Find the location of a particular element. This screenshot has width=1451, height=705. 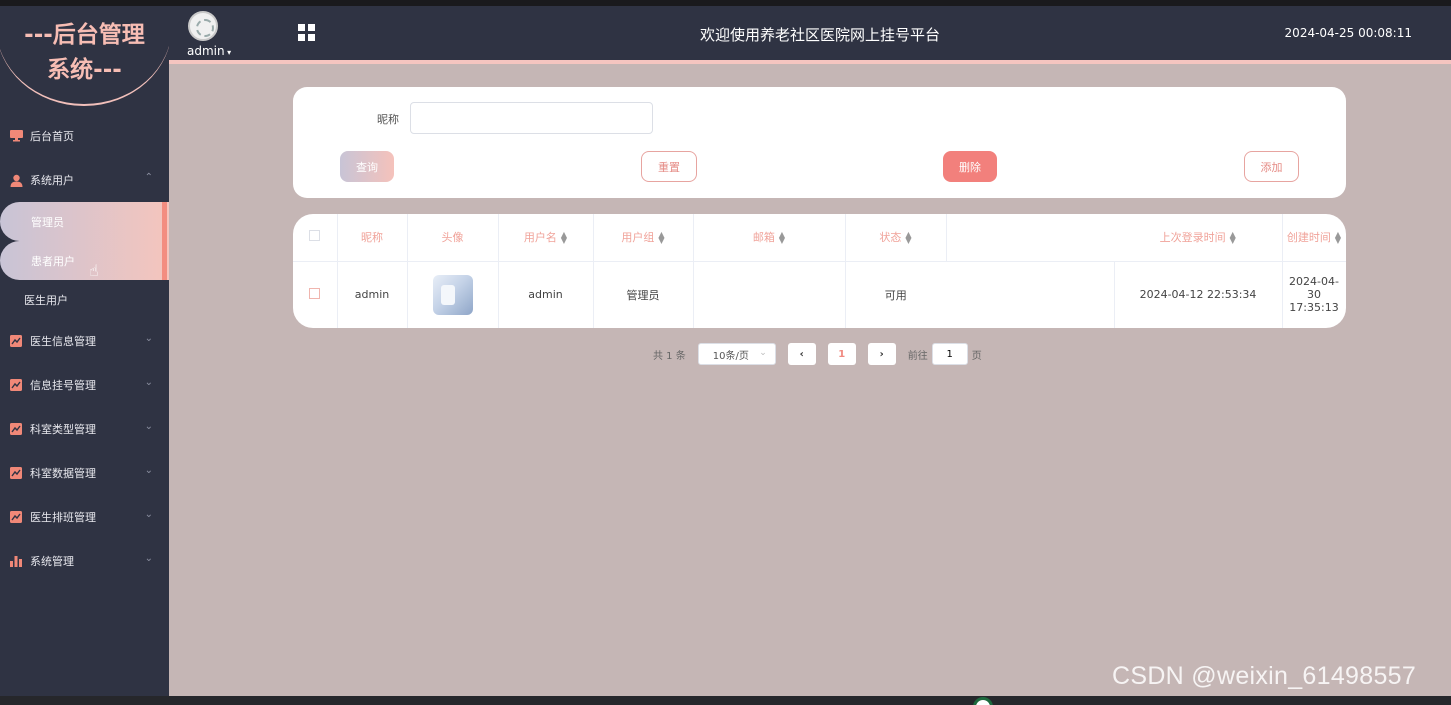

prev-page-button: ‹ is located at coordinates (801, 354).